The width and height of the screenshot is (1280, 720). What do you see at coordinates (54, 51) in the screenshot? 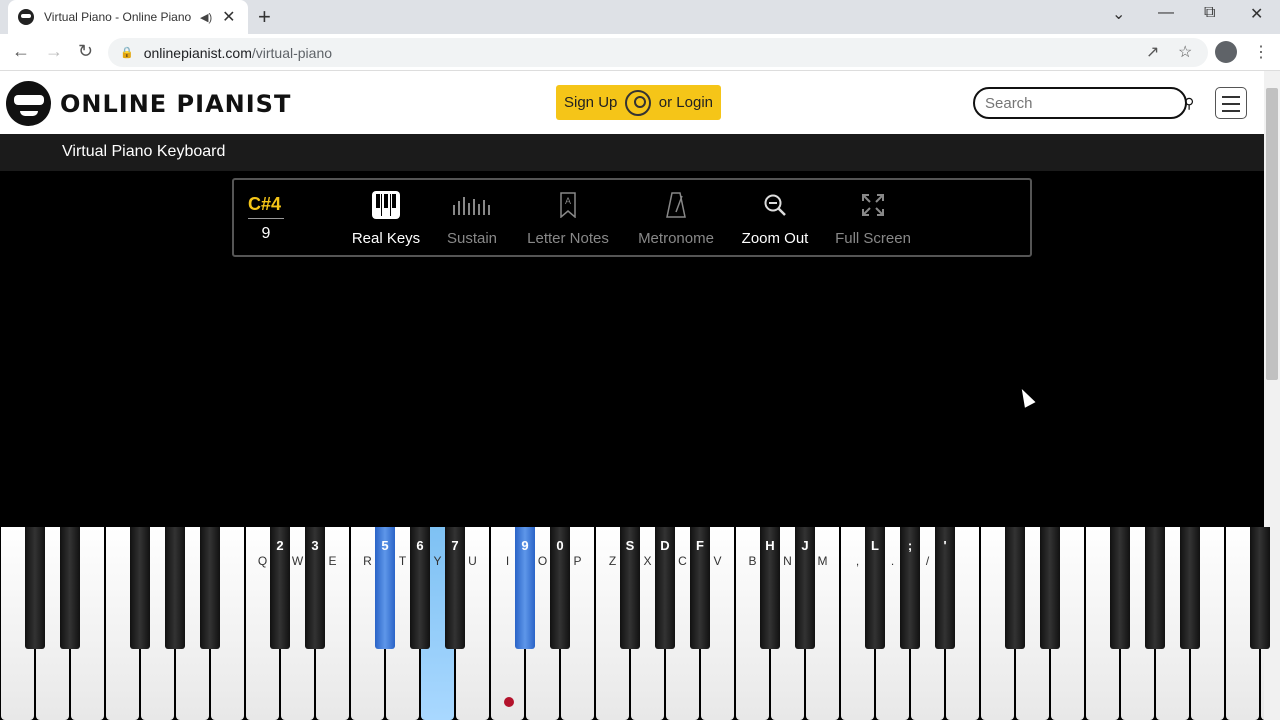
I see `forward-icon: →` at bounding box center [54, 51].